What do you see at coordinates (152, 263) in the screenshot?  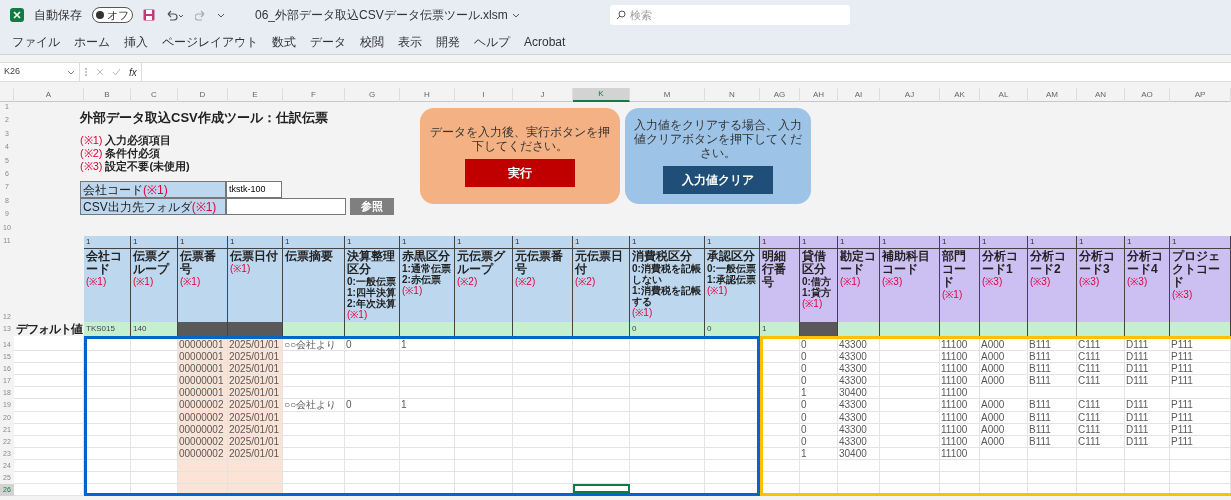 I see `column-title: 伝票グループ` at bounding box center [152, 263].